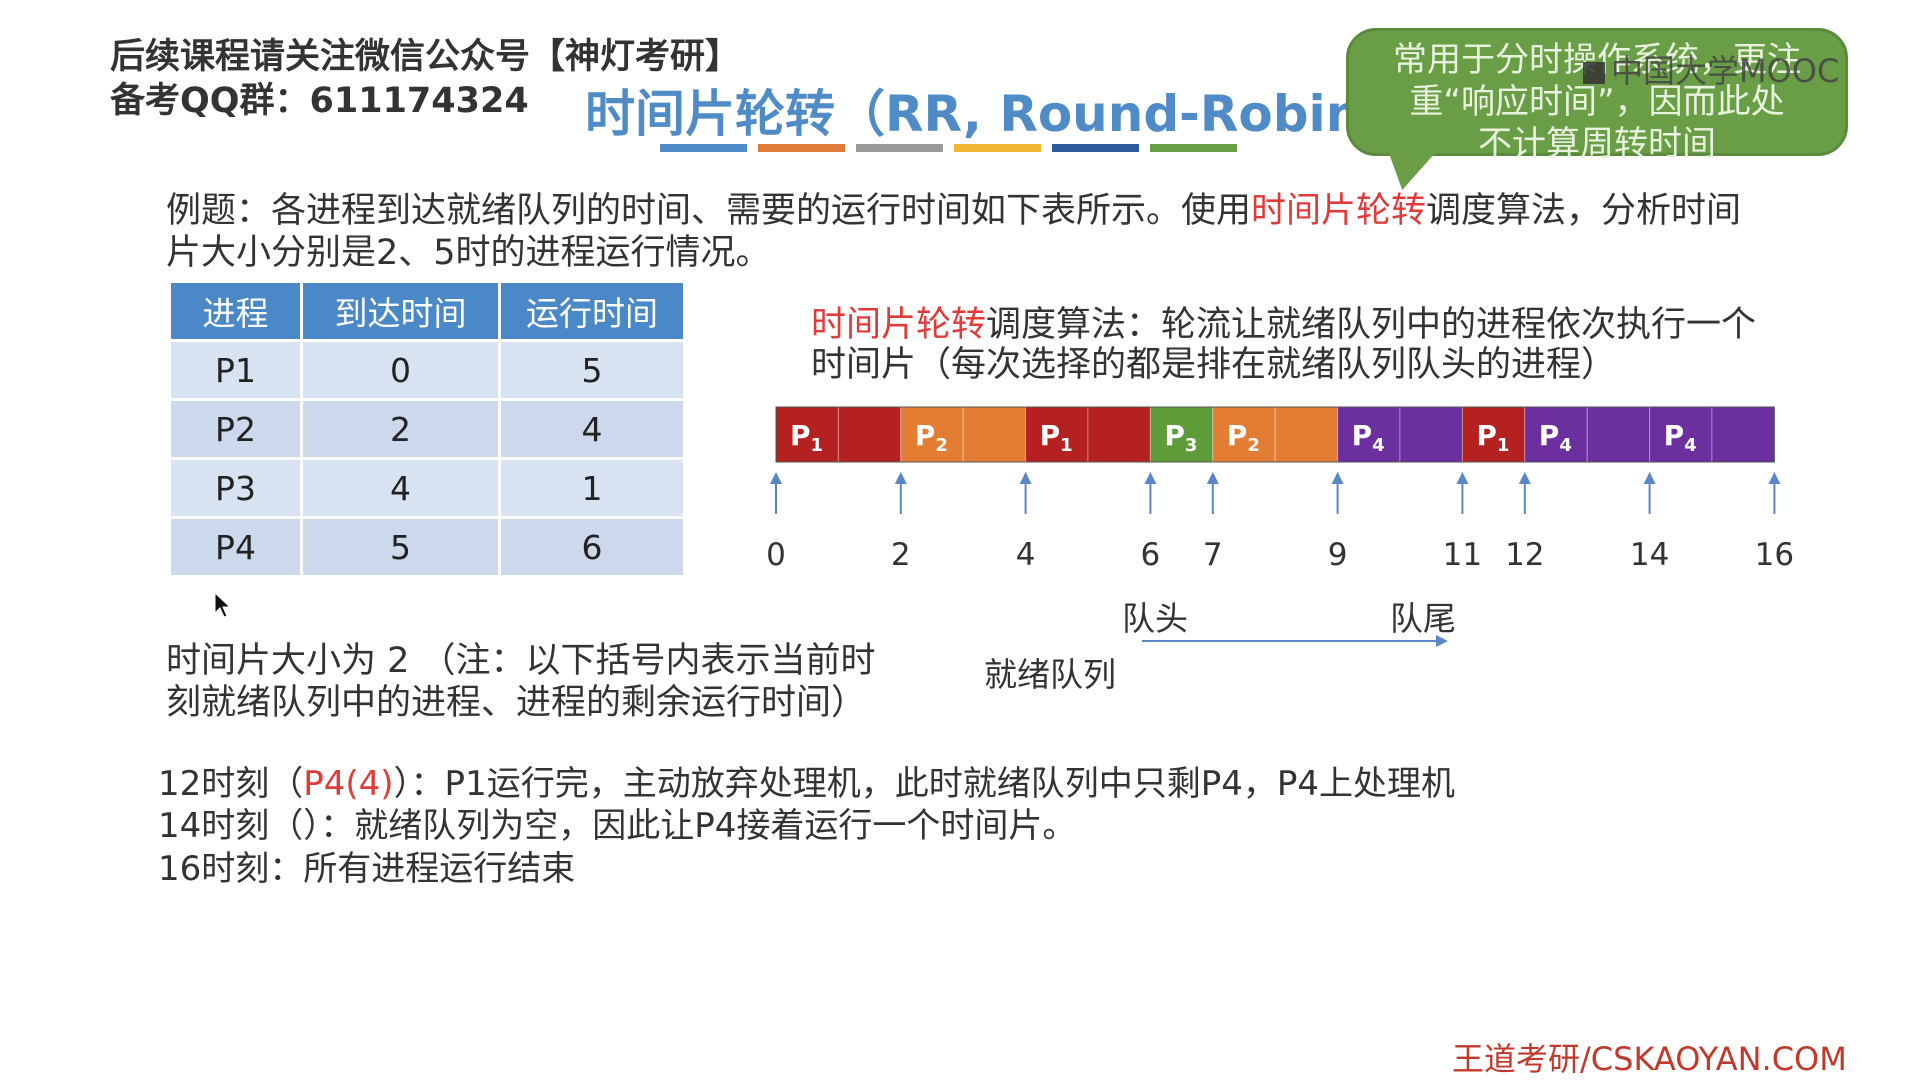  What do you see at coordinates (1649, 1059) in the screenshot?
I see `footer-brand: 王道考研/CSKAOYAN.COM` at bounding box center [1649, 1059].